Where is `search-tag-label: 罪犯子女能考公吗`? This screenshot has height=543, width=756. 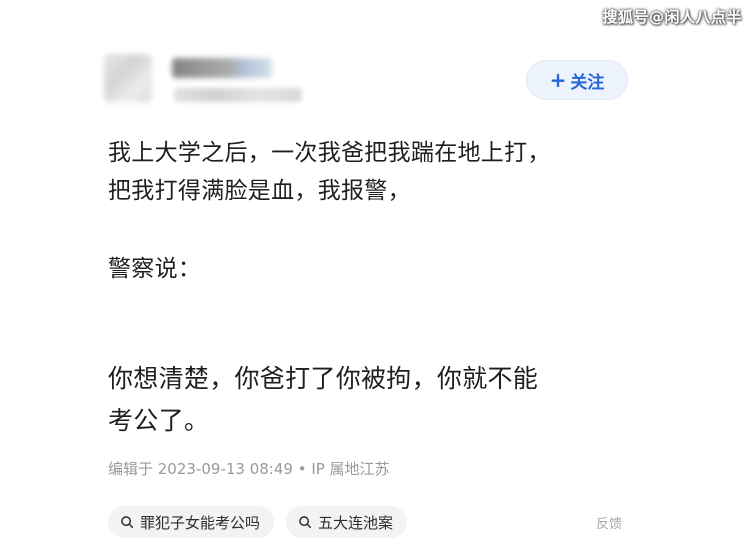
search-tag-label: 罪犯子女能考公吗 is located at coordinates (200, 522).